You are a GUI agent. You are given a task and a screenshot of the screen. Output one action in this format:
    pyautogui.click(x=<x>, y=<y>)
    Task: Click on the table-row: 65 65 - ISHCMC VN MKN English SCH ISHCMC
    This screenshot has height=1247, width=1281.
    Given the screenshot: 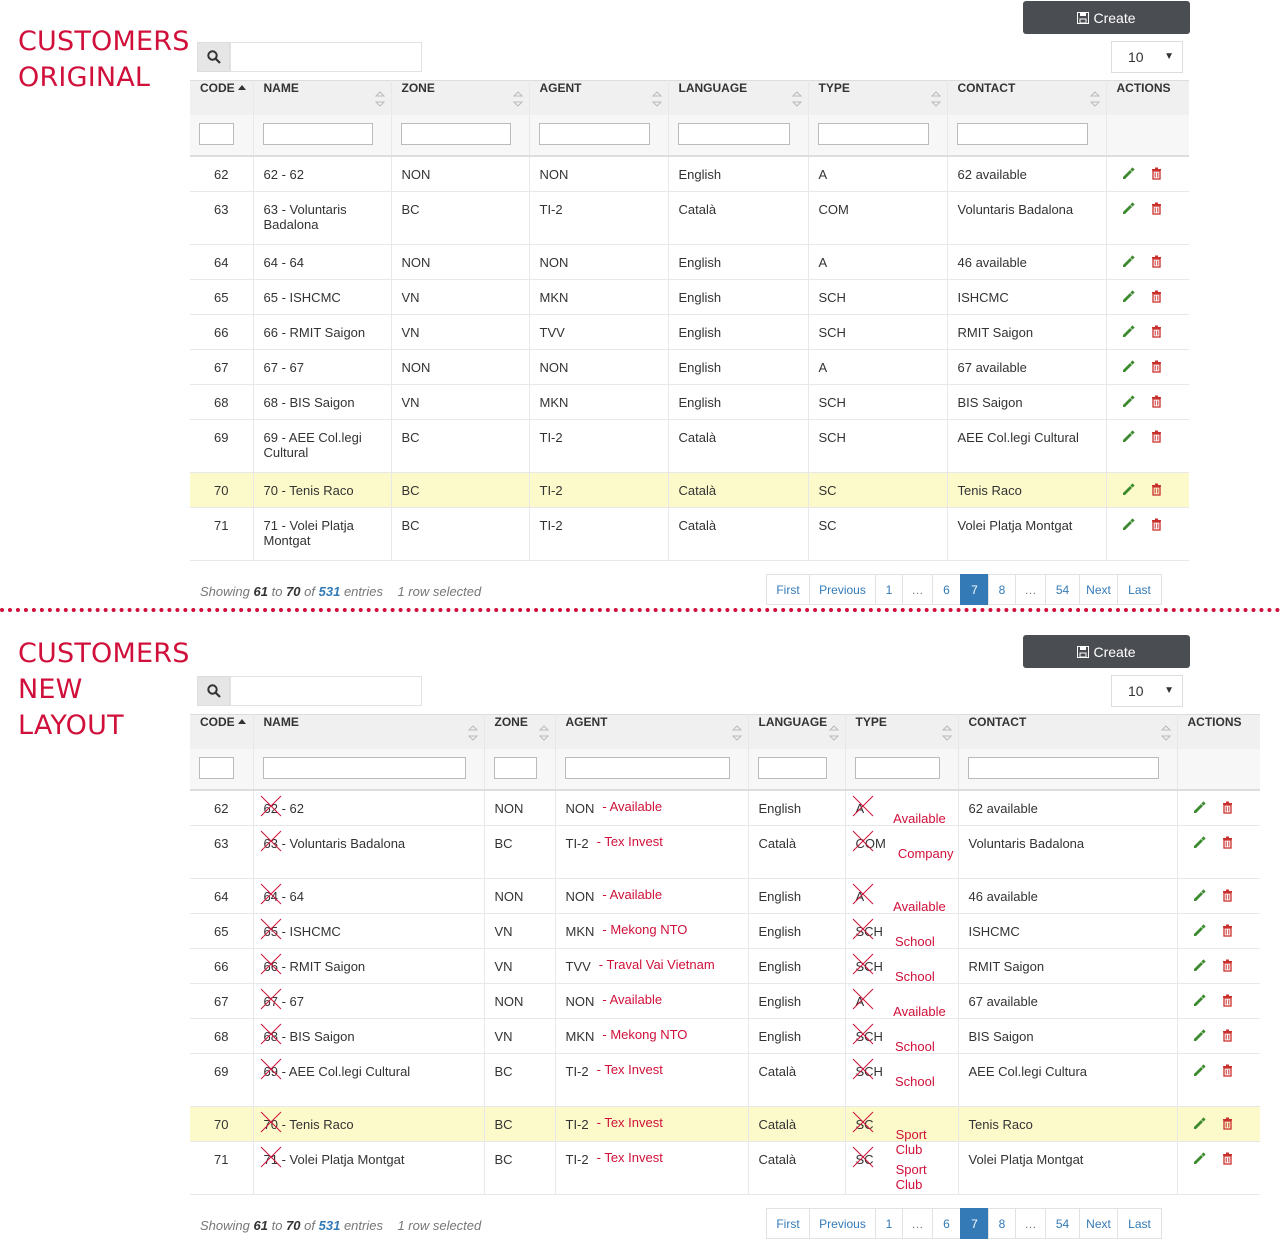 What is the action you would take?
    pyautogui.click(x=689, y=297)
    